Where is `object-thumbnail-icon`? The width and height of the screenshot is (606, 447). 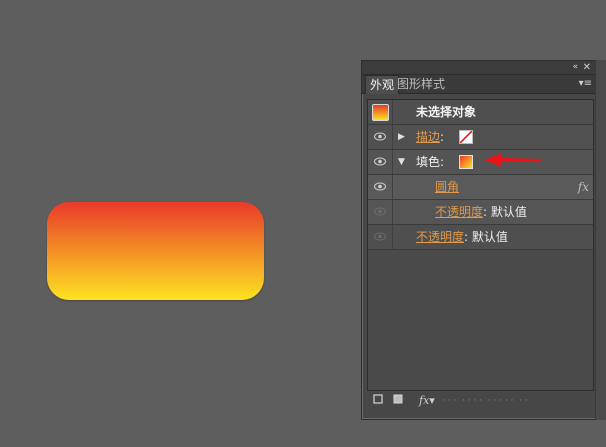 object-thumbnail-icon is located at coordinates (380, 112).